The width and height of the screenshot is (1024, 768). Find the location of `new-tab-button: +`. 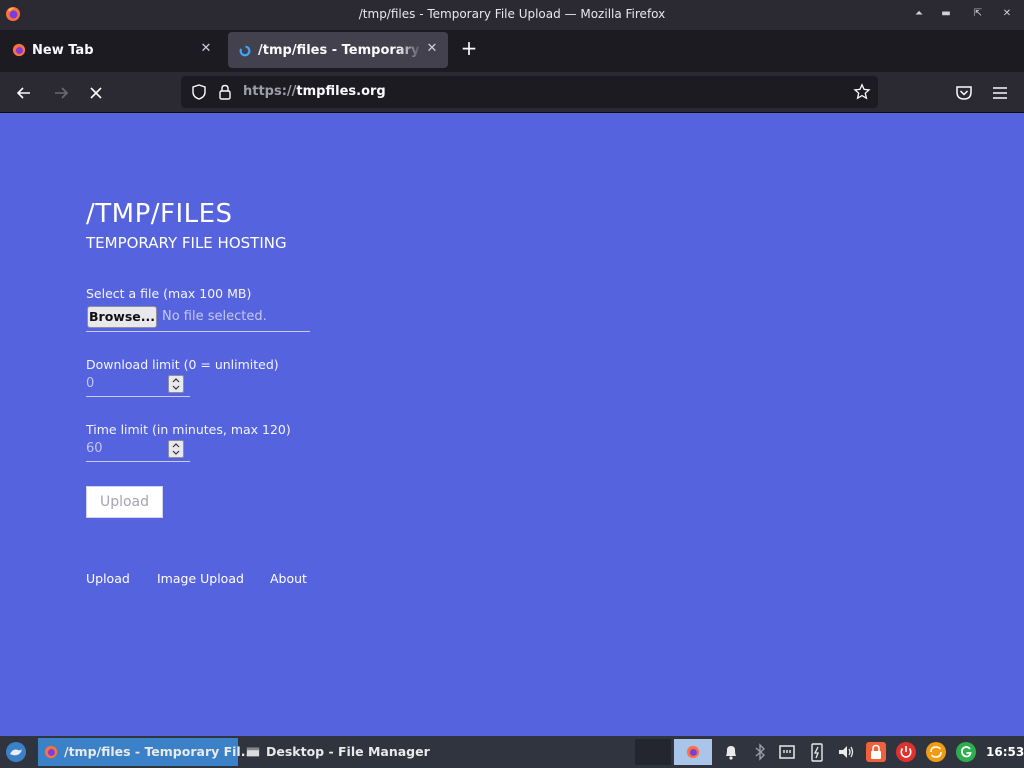

new-tab-button: + is located at coordinates (469, 49).